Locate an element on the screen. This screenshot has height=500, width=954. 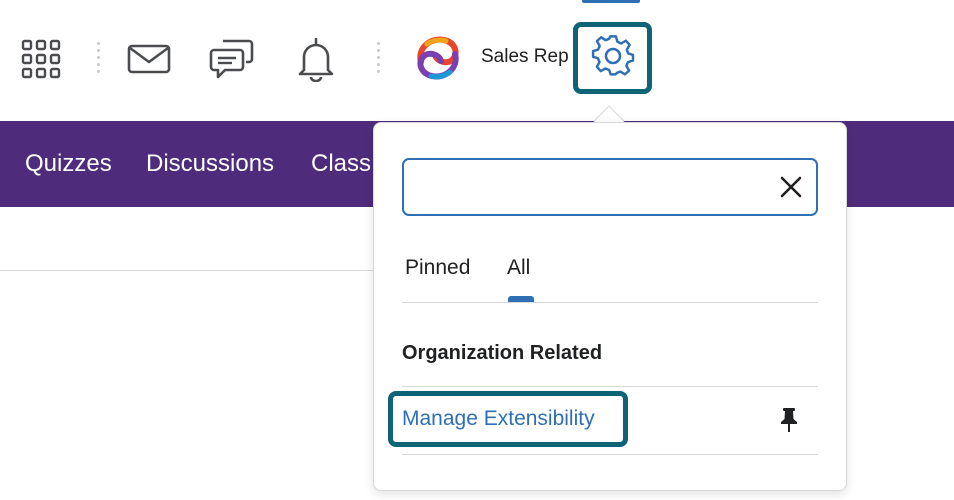
active-indicator is located at coordinates (611, 1).